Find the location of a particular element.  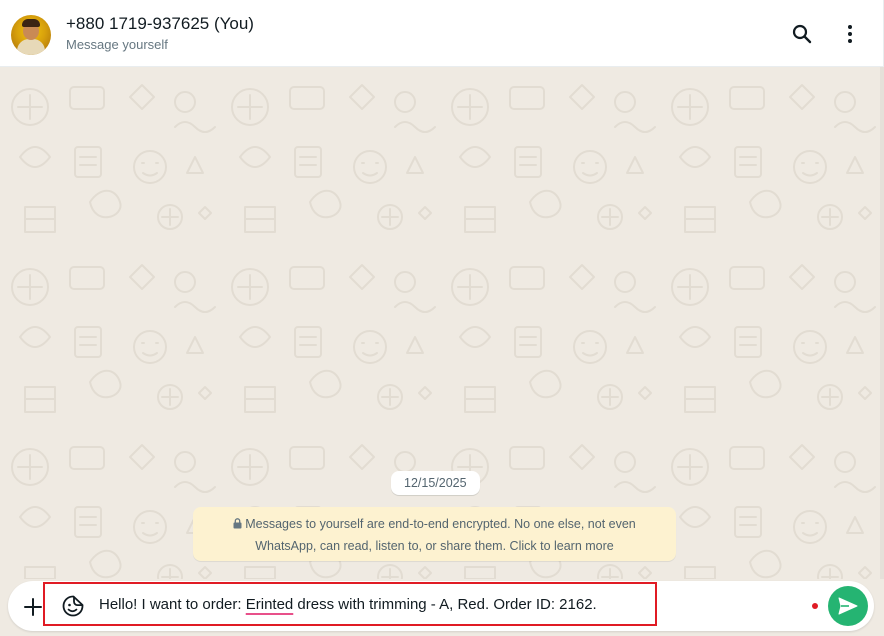

sticker-button is located at coordinates (73, 606).